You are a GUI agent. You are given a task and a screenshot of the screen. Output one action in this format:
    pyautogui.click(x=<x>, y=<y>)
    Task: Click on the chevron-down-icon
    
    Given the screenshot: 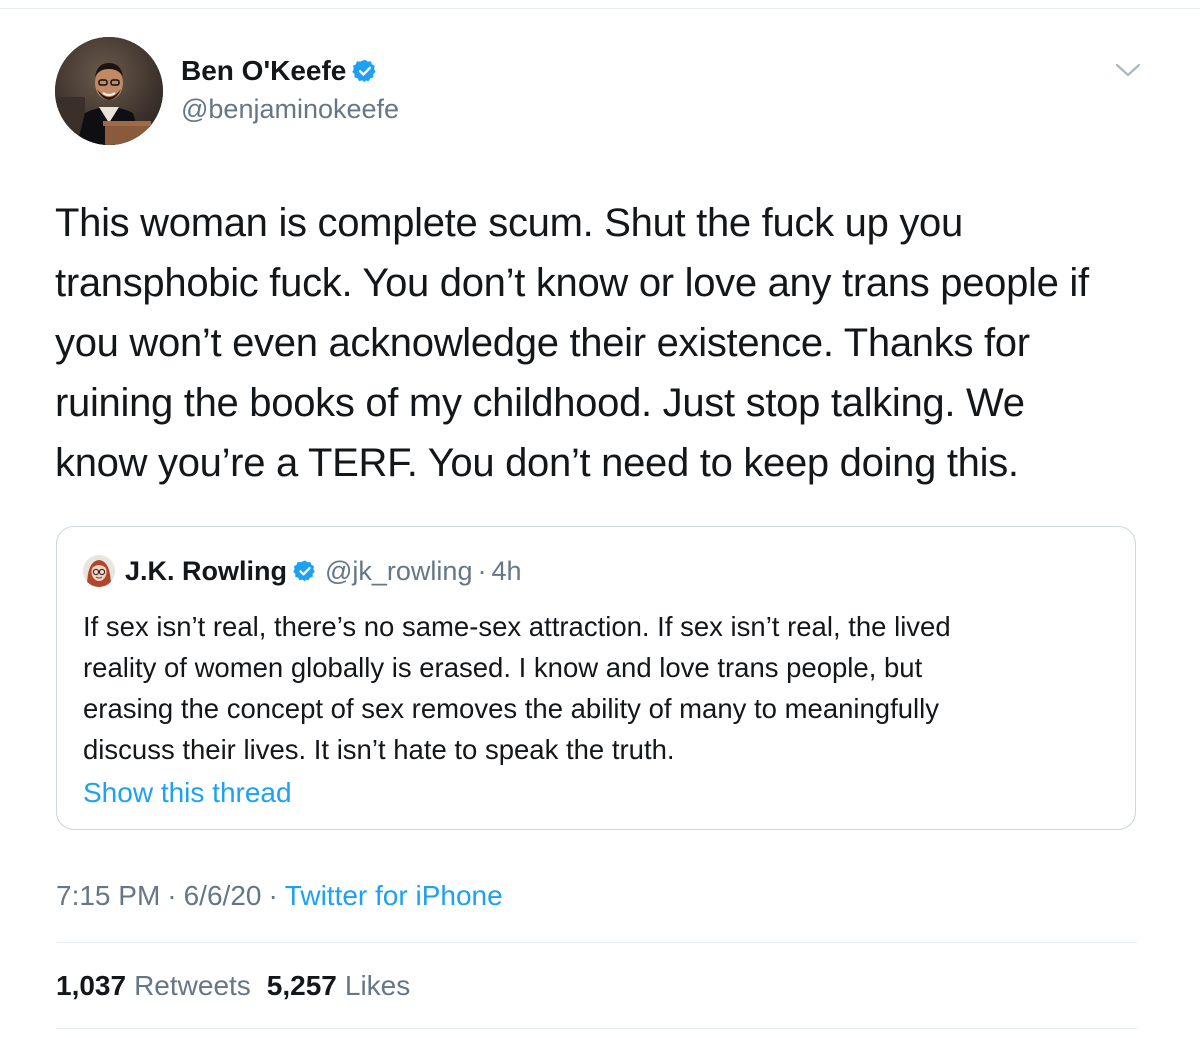 What is the action you would take?
    pyautogui.click(x=1128, y=70)
    